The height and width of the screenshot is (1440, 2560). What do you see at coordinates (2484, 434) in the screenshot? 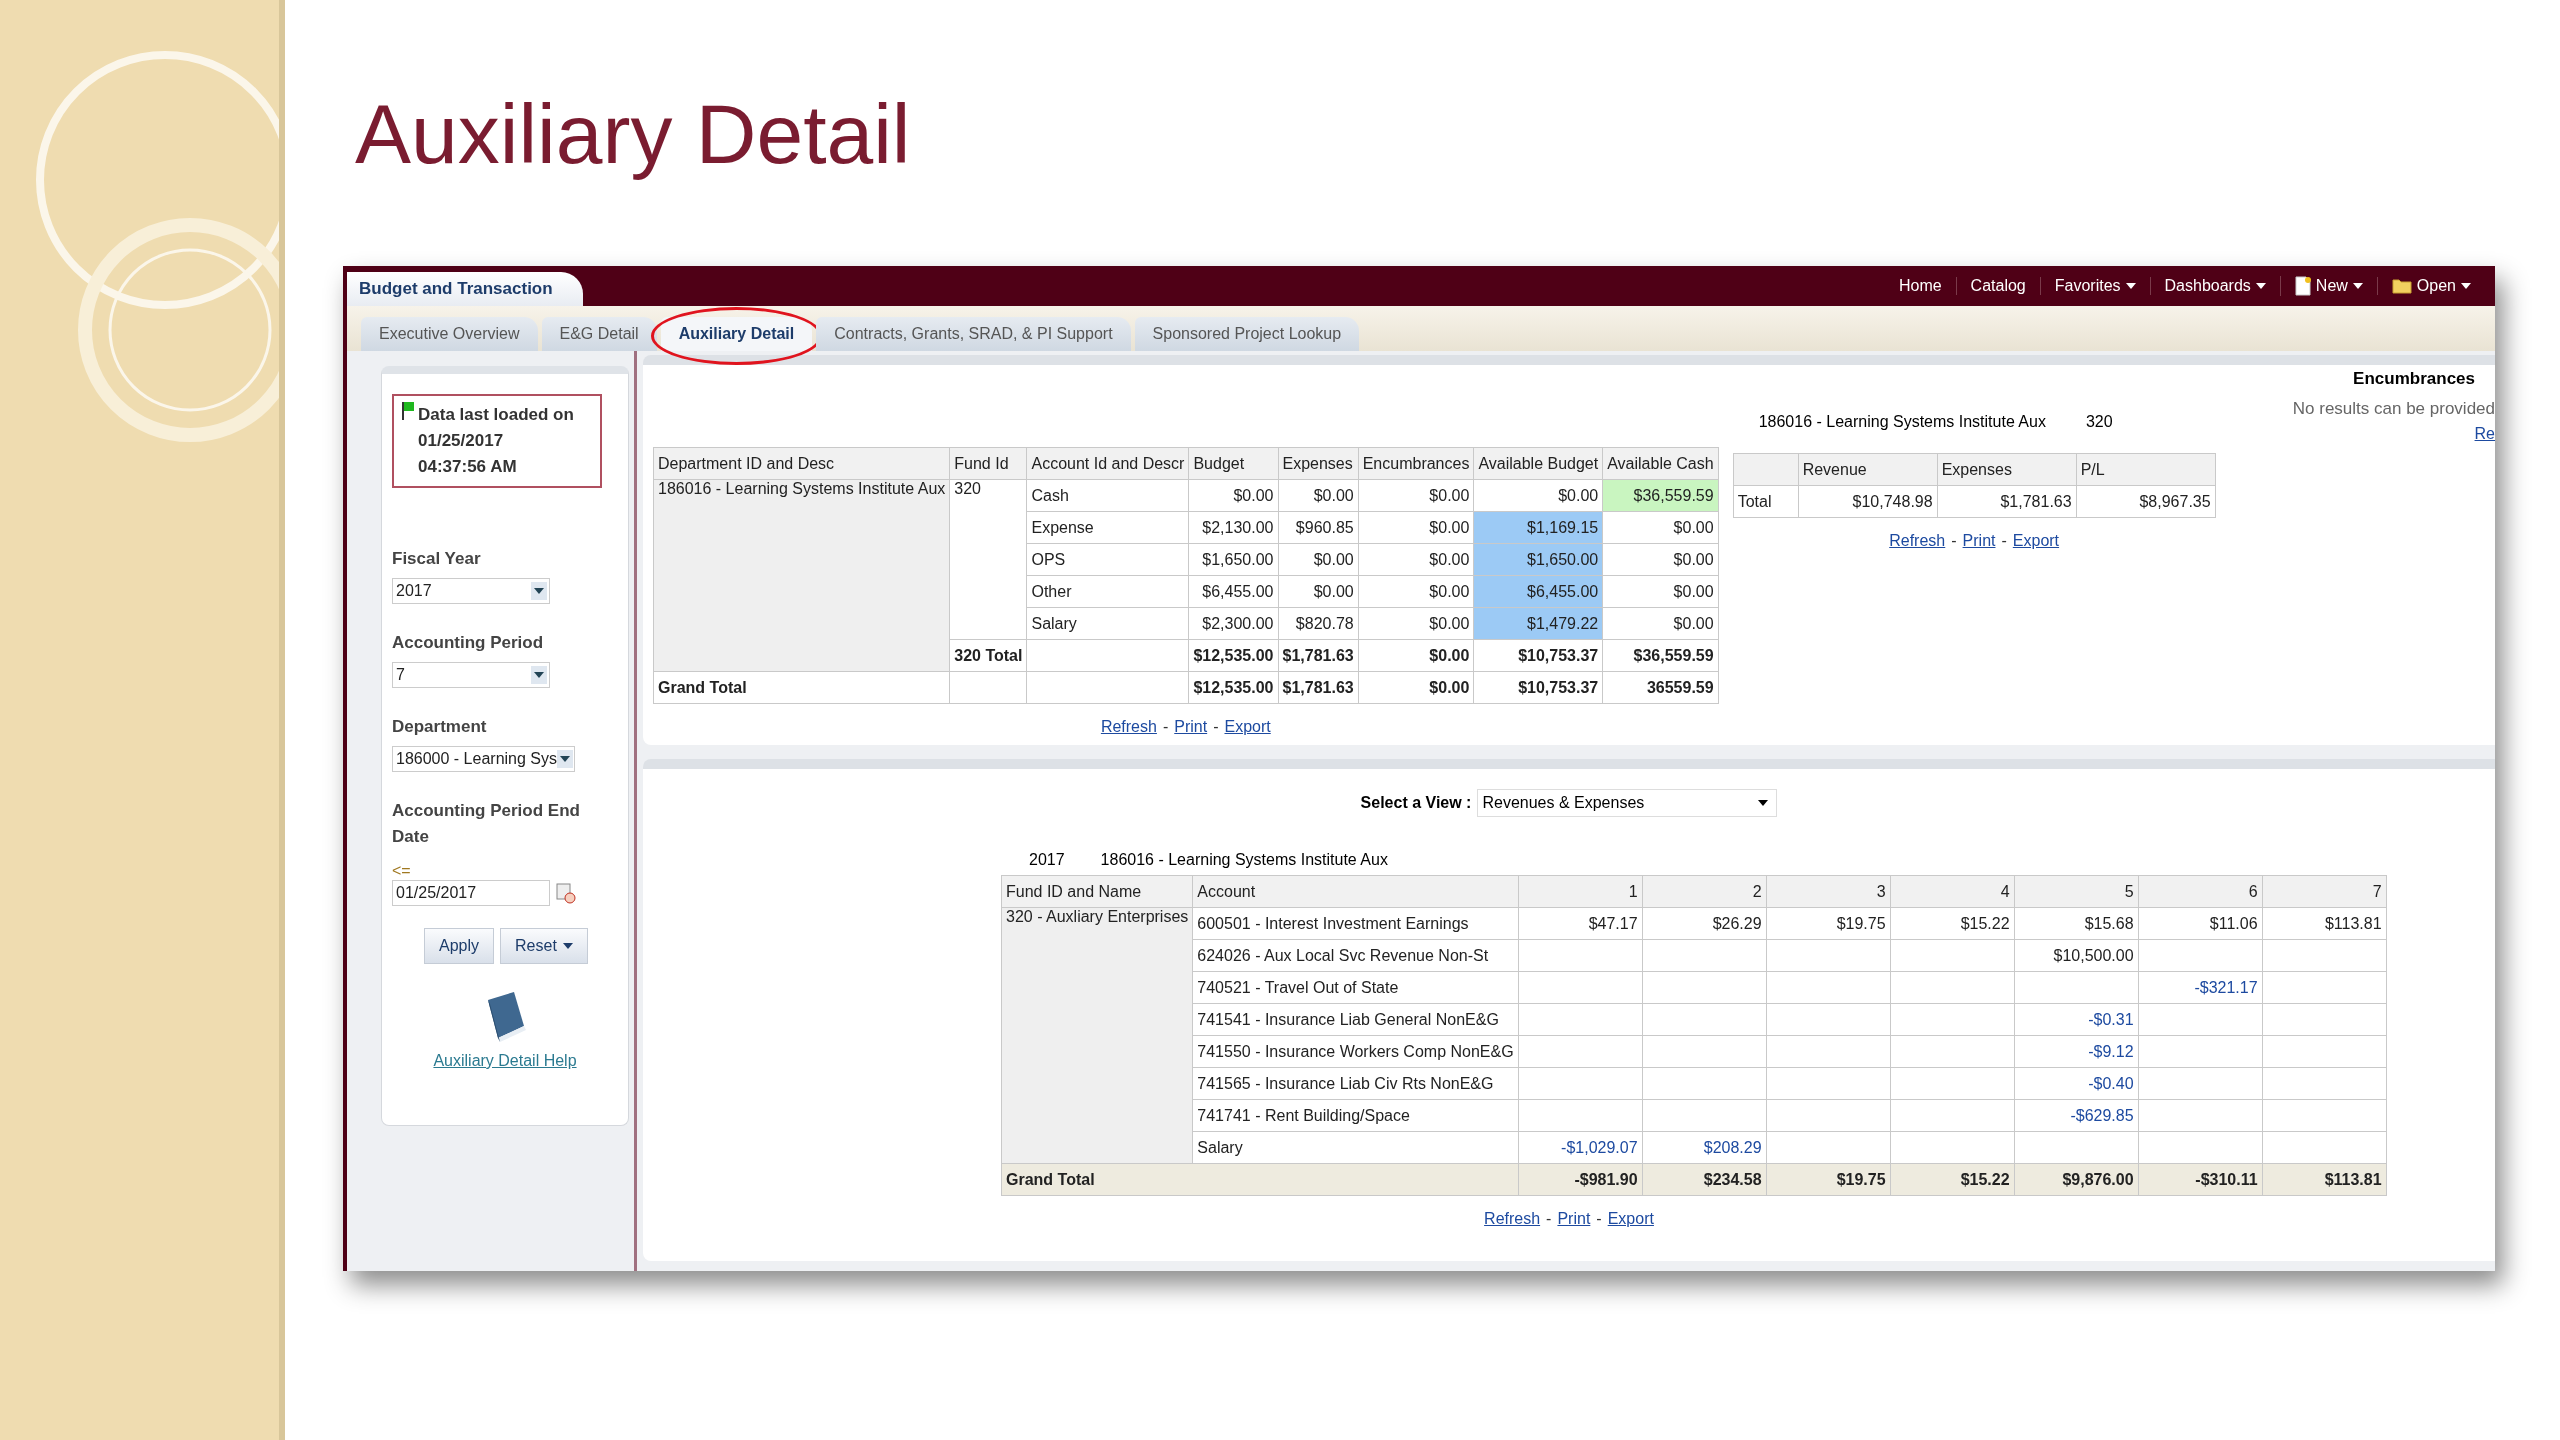
I see `link: Re` at bounding box center [2484, 434].